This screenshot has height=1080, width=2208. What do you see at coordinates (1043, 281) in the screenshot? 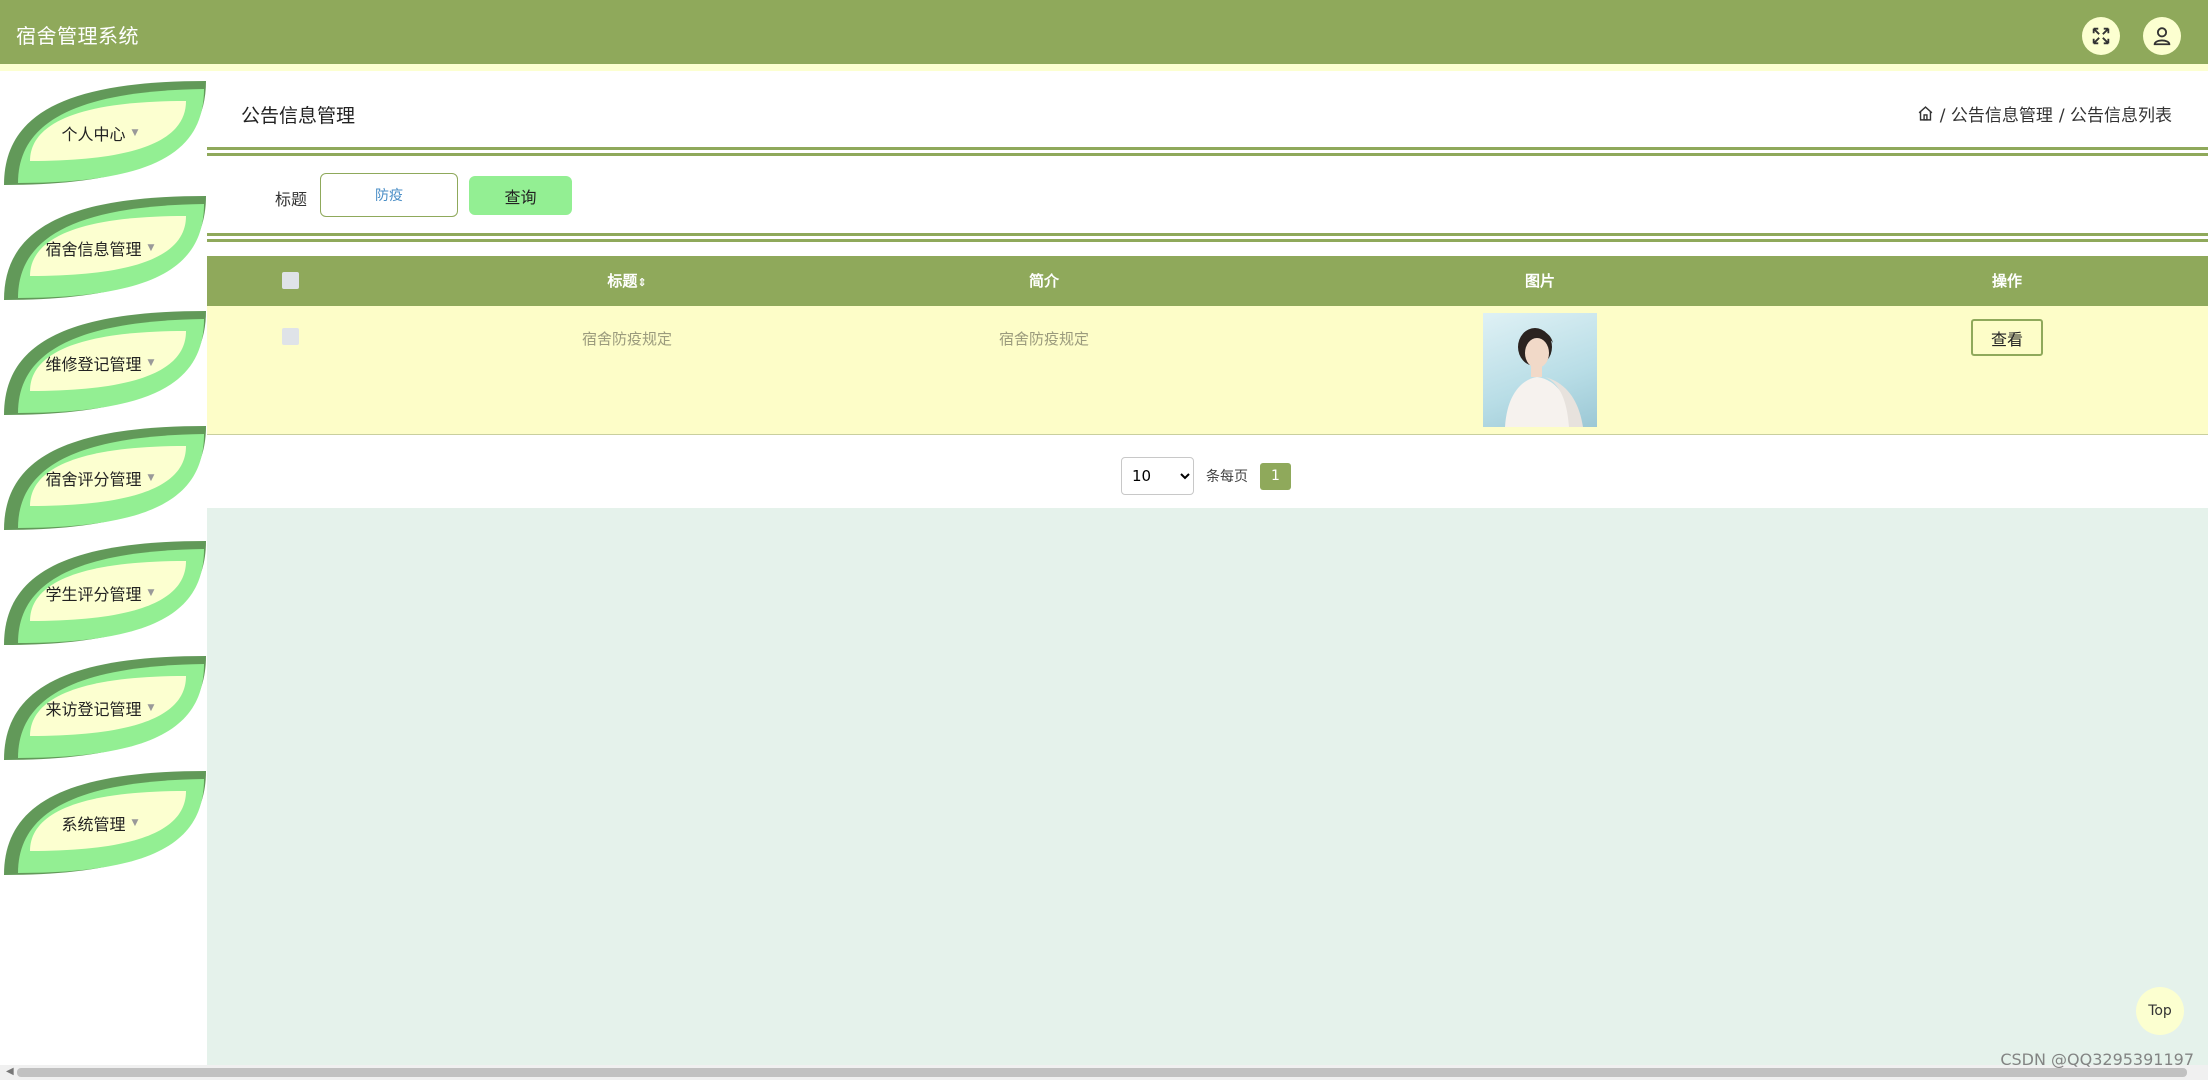
I see `column-header-intro: 简介` at bounding box center [1043, 281].